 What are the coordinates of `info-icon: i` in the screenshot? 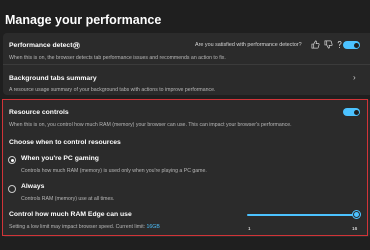 It's located at (76, 45).